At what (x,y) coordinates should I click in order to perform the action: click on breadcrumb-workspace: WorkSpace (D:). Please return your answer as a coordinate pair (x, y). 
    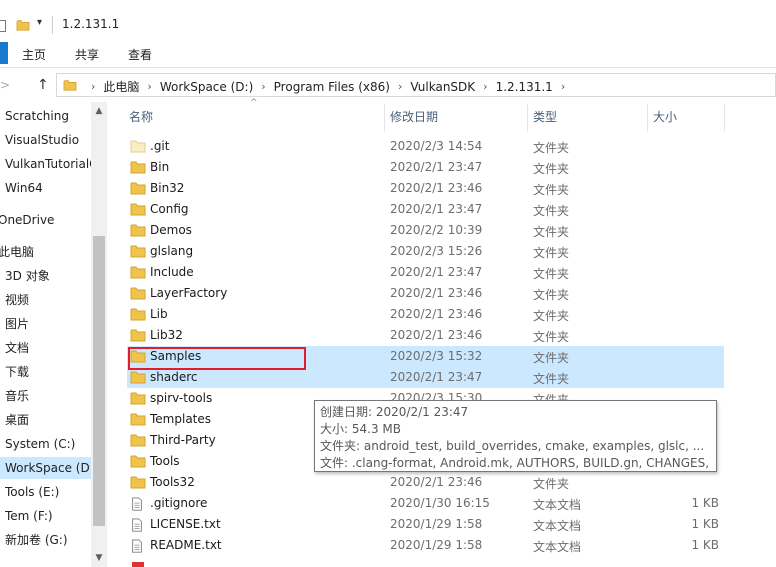
    Looking at the image, I should click on (206, 87).